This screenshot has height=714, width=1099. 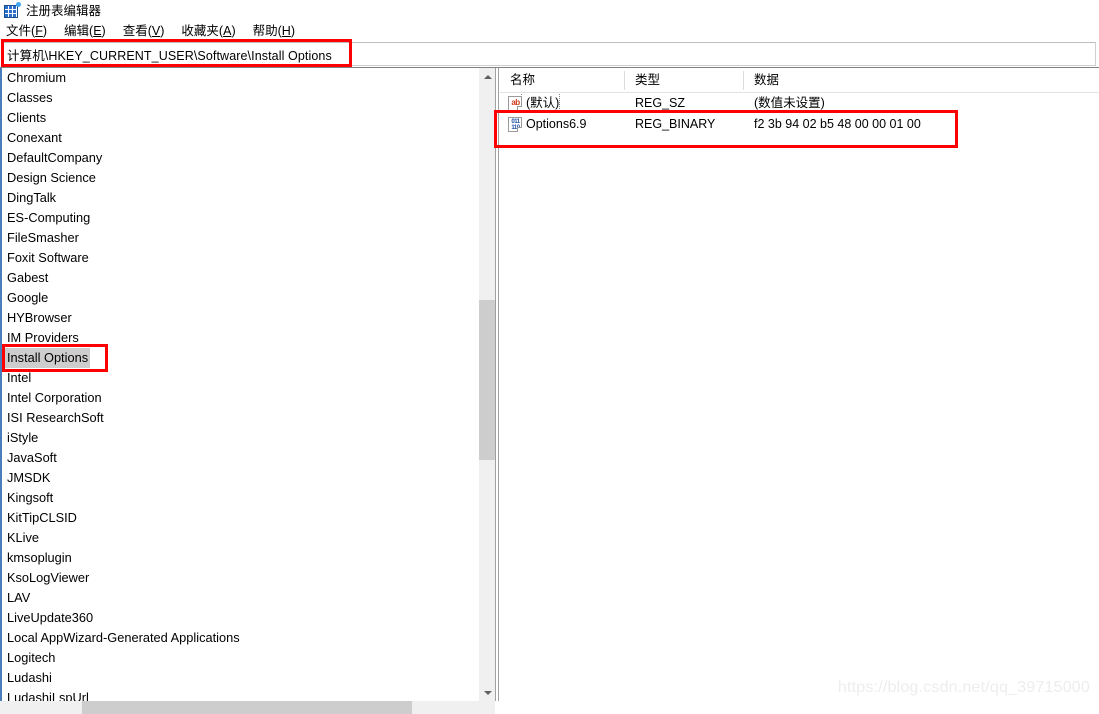 I want to click on tree-item: FileSmasher, so click(x=238, y=238).